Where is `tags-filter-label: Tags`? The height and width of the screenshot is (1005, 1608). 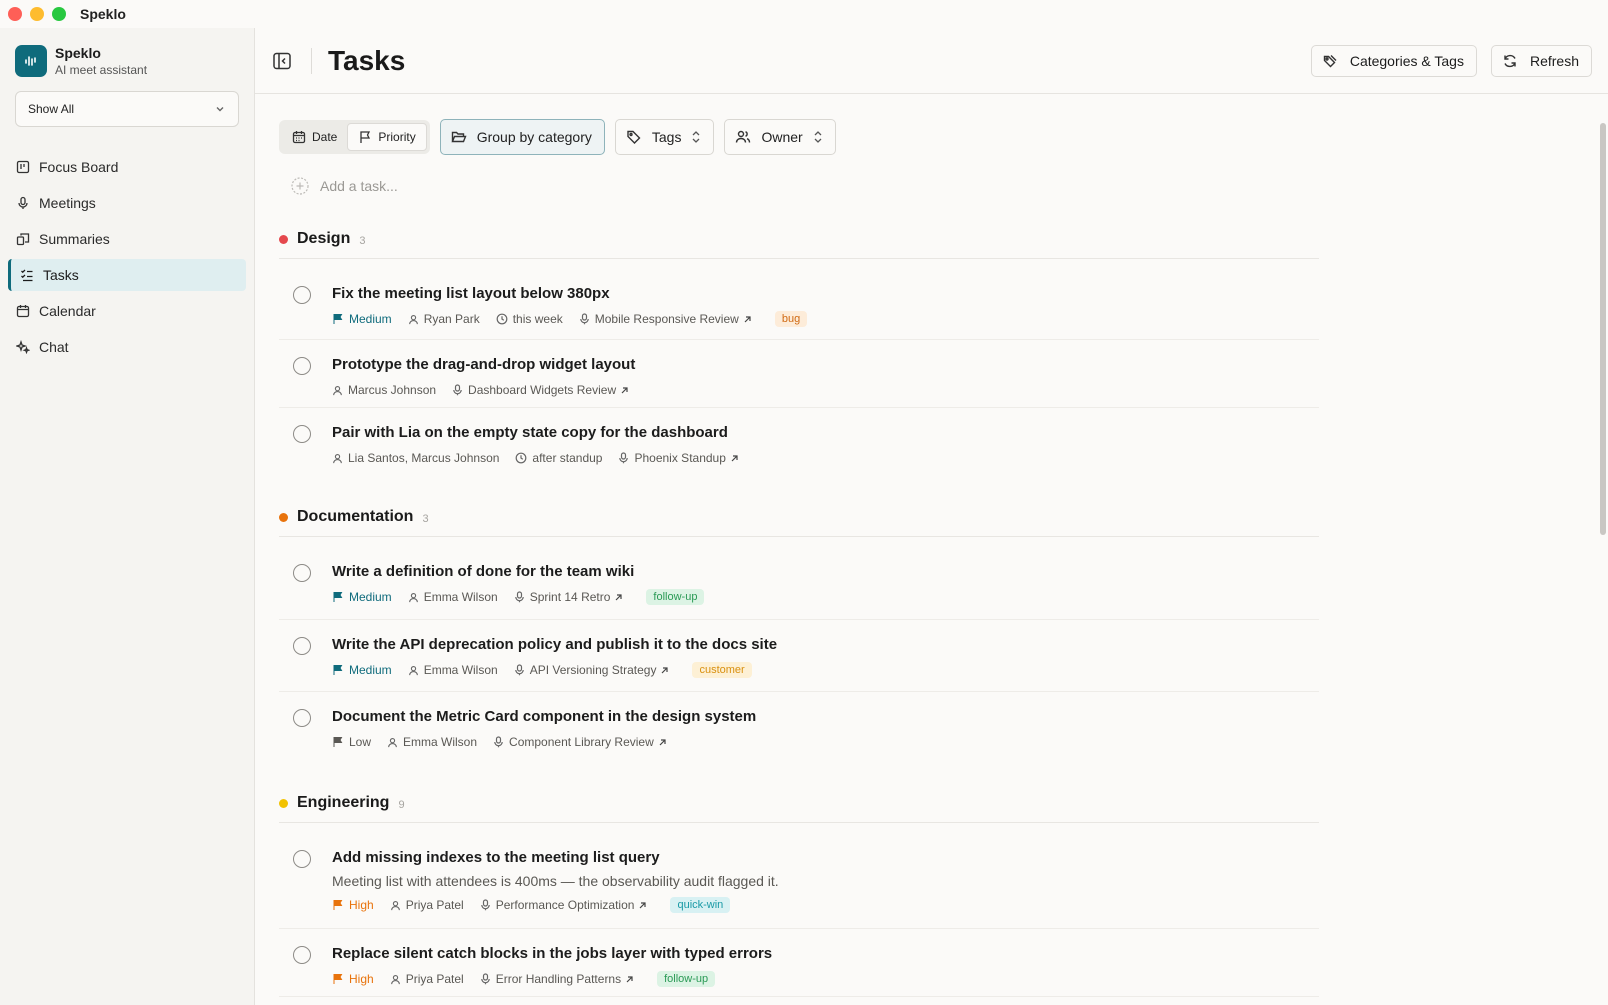
tags-filter-label: Tags is located at coordinates (666, 137).